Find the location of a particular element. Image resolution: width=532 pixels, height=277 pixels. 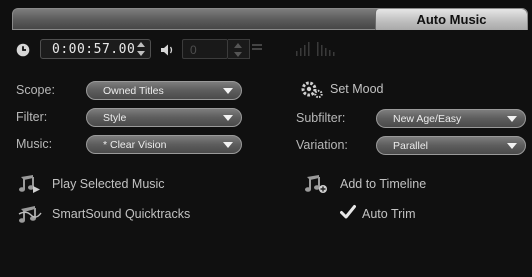

panel-title: Auto Music is located at coordinates (451, 19).